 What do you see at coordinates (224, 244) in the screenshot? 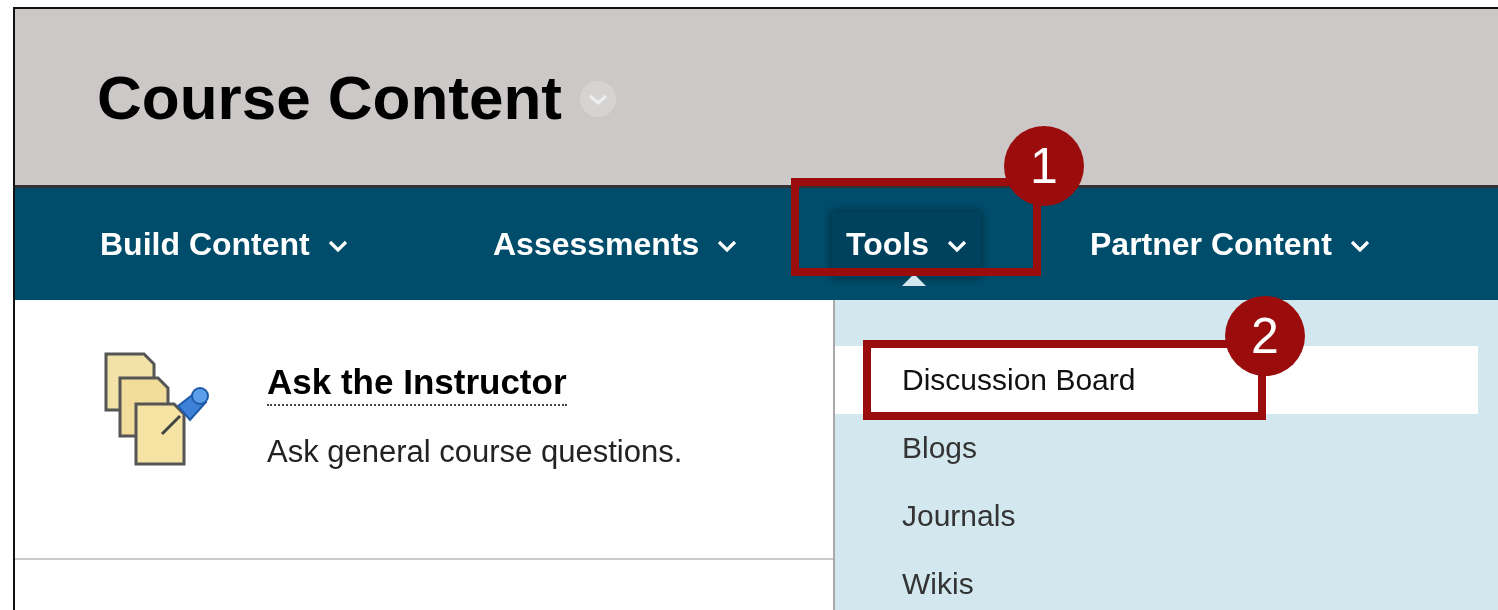
I see `menu-button: Build Content` at bounding box center [224, 244].